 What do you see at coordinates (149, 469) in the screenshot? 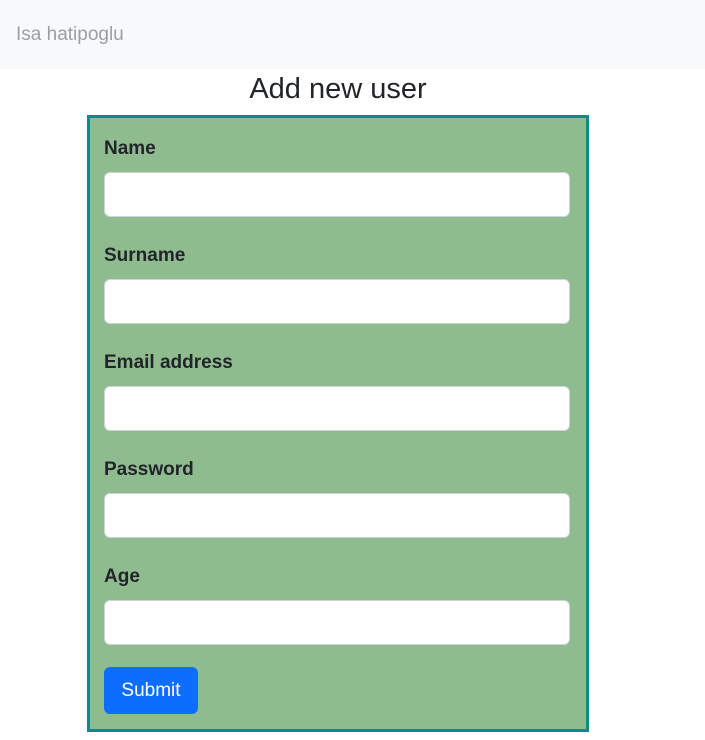
I see `password-label: Password` at bounding box center [149, 469].